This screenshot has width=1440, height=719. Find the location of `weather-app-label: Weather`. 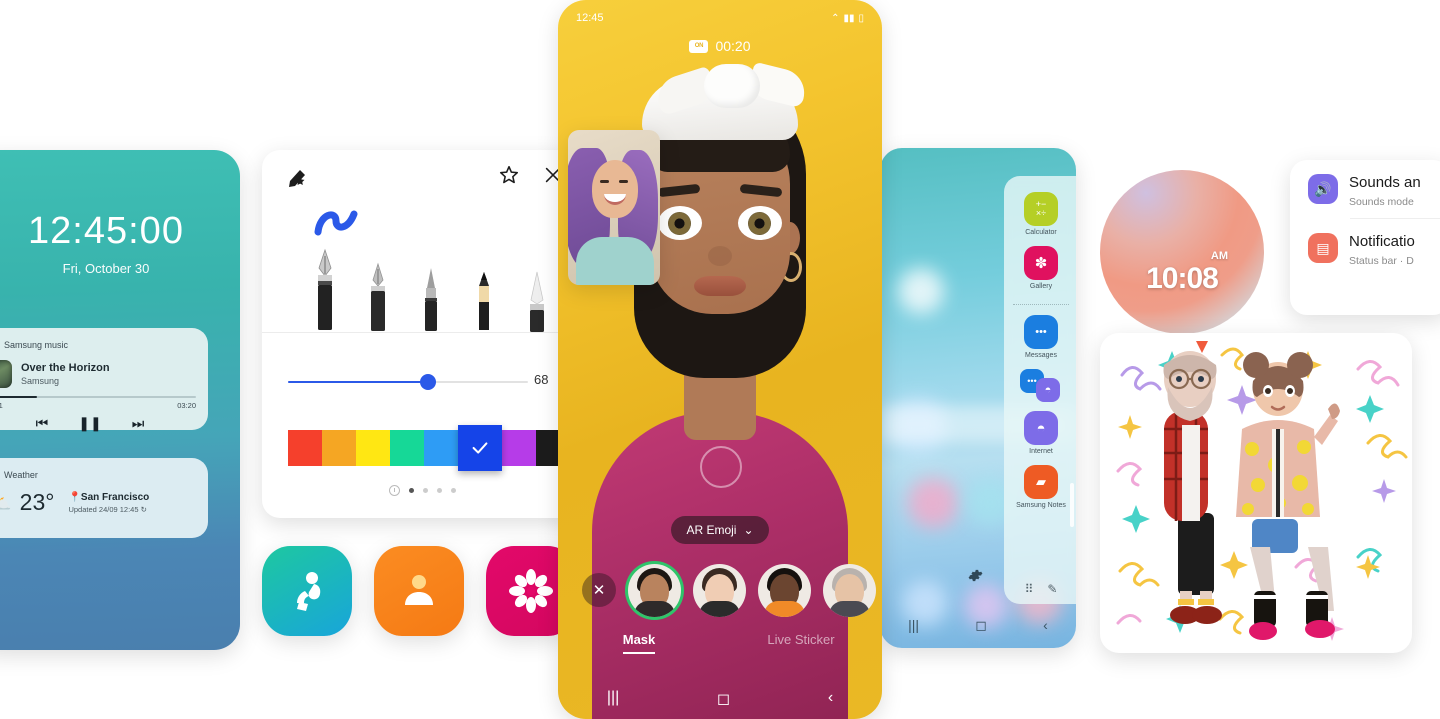

weather-app-label: Weather is located at coordinates (21, 475).